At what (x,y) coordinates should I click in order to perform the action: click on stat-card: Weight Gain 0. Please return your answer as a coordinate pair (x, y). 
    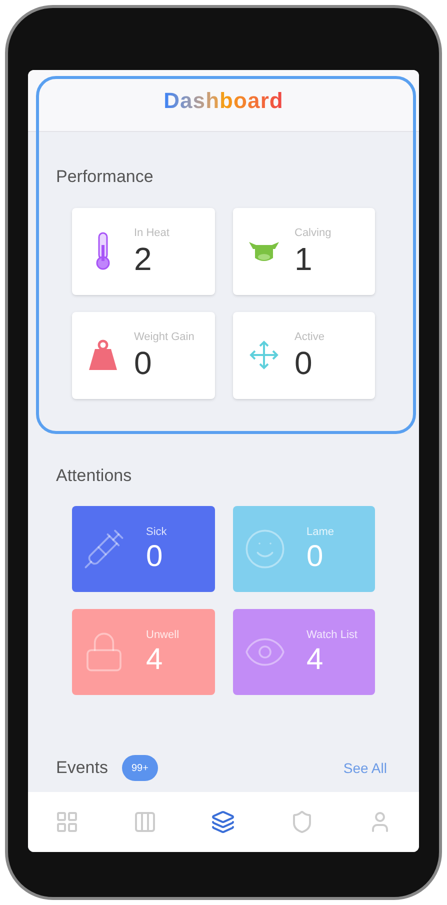
    Looking at the image, I should click on (143, 355).